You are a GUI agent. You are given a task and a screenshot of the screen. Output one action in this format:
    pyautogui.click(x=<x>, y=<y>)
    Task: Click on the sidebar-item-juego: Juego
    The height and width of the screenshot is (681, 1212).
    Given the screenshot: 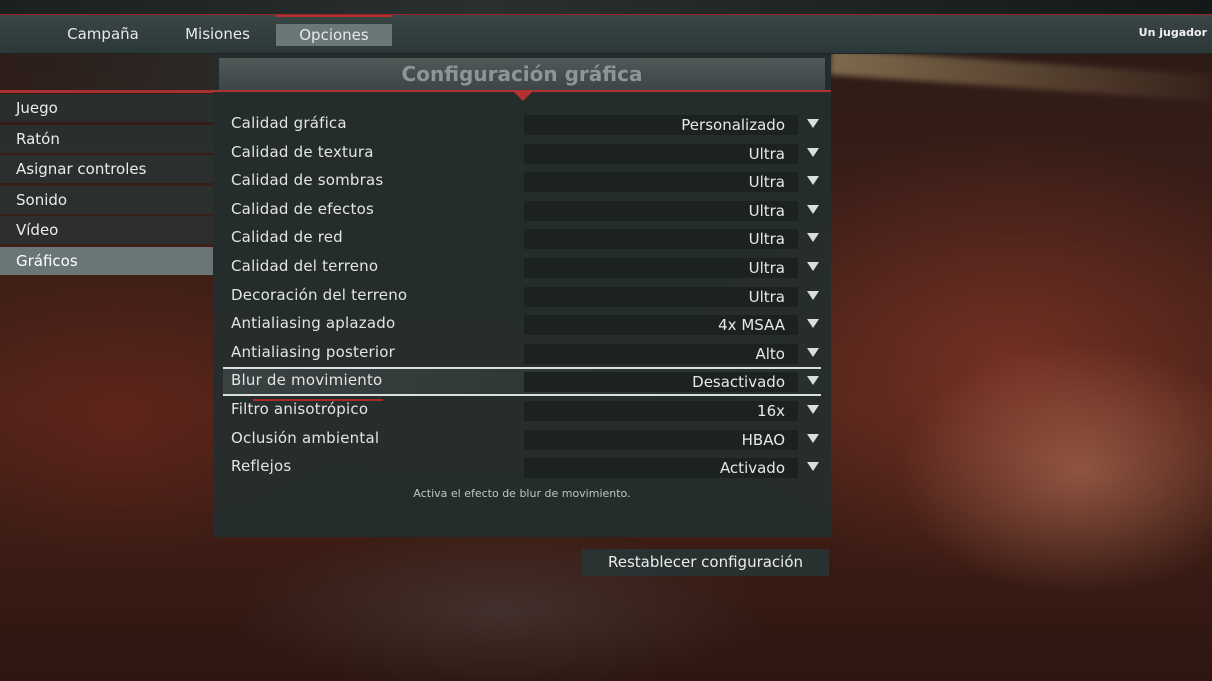 What is the action you would take?
    pyautogui.click(x=106, y=108)
    